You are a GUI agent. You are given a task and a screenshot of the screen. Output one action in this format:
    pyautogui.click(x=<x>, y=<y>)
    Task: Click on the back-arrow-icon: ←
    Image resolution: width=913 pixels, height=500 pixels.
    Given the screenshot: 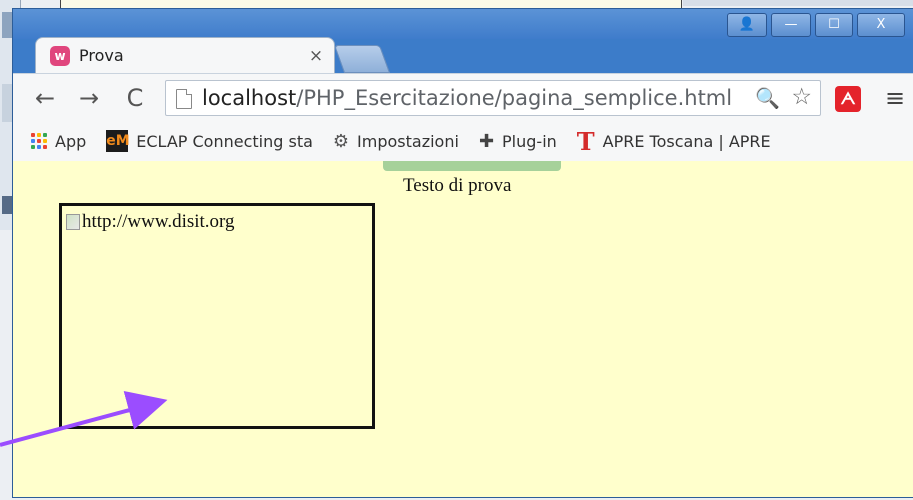 What is the action you would take?
    pyautogui.click(x=45, y=98)
    